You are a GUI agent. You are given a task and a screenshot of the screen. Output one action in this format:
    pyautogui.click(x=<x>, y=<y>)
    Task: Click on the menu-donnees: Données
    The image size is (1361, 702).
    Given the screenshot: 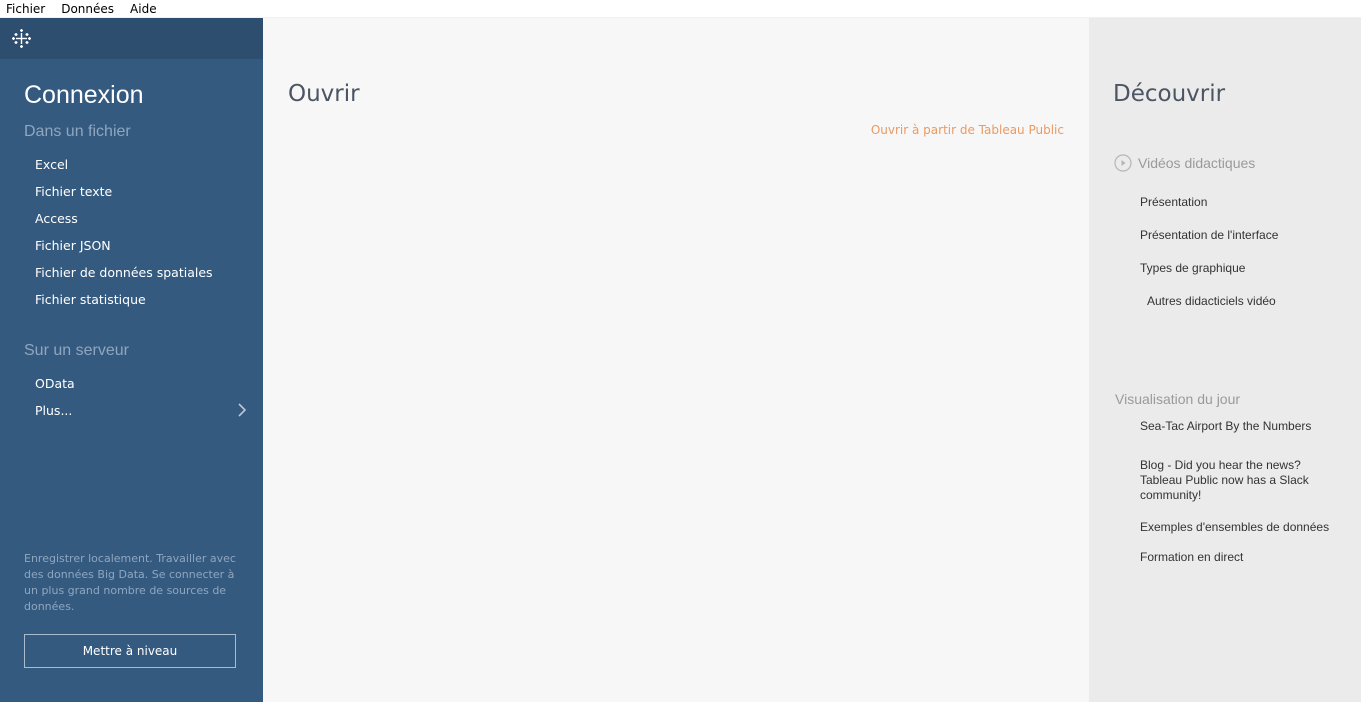 What is the action you would take?
    pyautogui.click(x=87, y=9)
    